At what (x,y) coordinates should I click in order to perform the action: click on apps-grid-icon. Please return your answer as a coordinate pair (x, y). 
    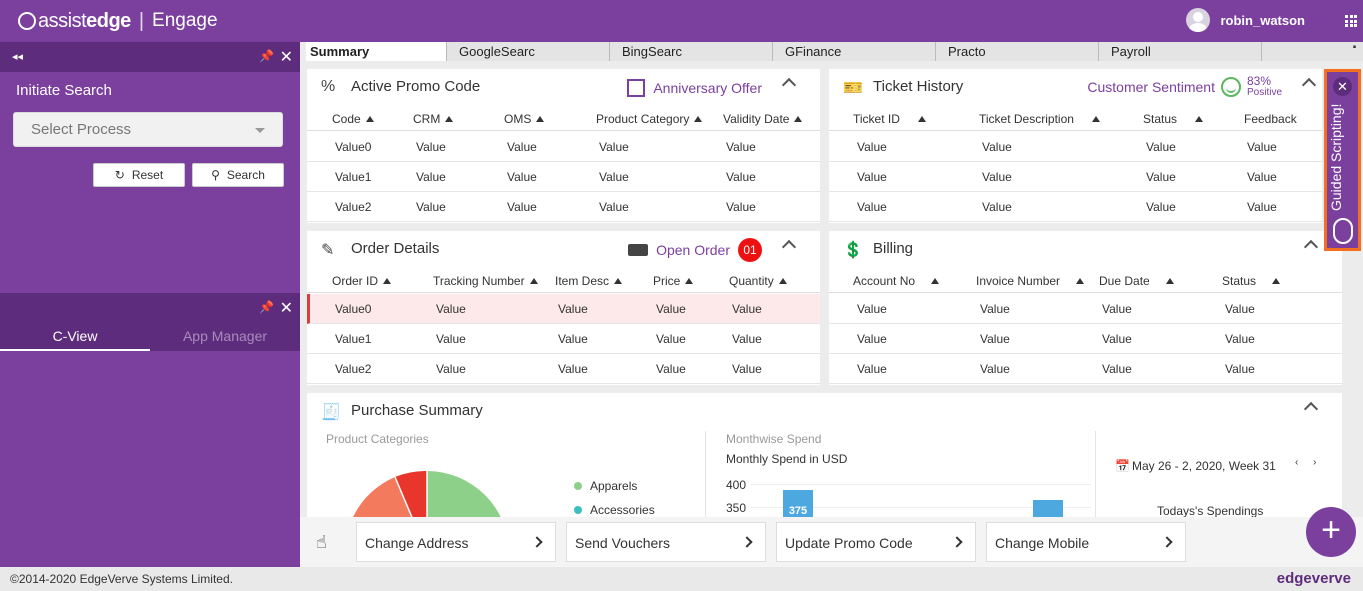
    Looking at the image, I should click on (1351, 21).